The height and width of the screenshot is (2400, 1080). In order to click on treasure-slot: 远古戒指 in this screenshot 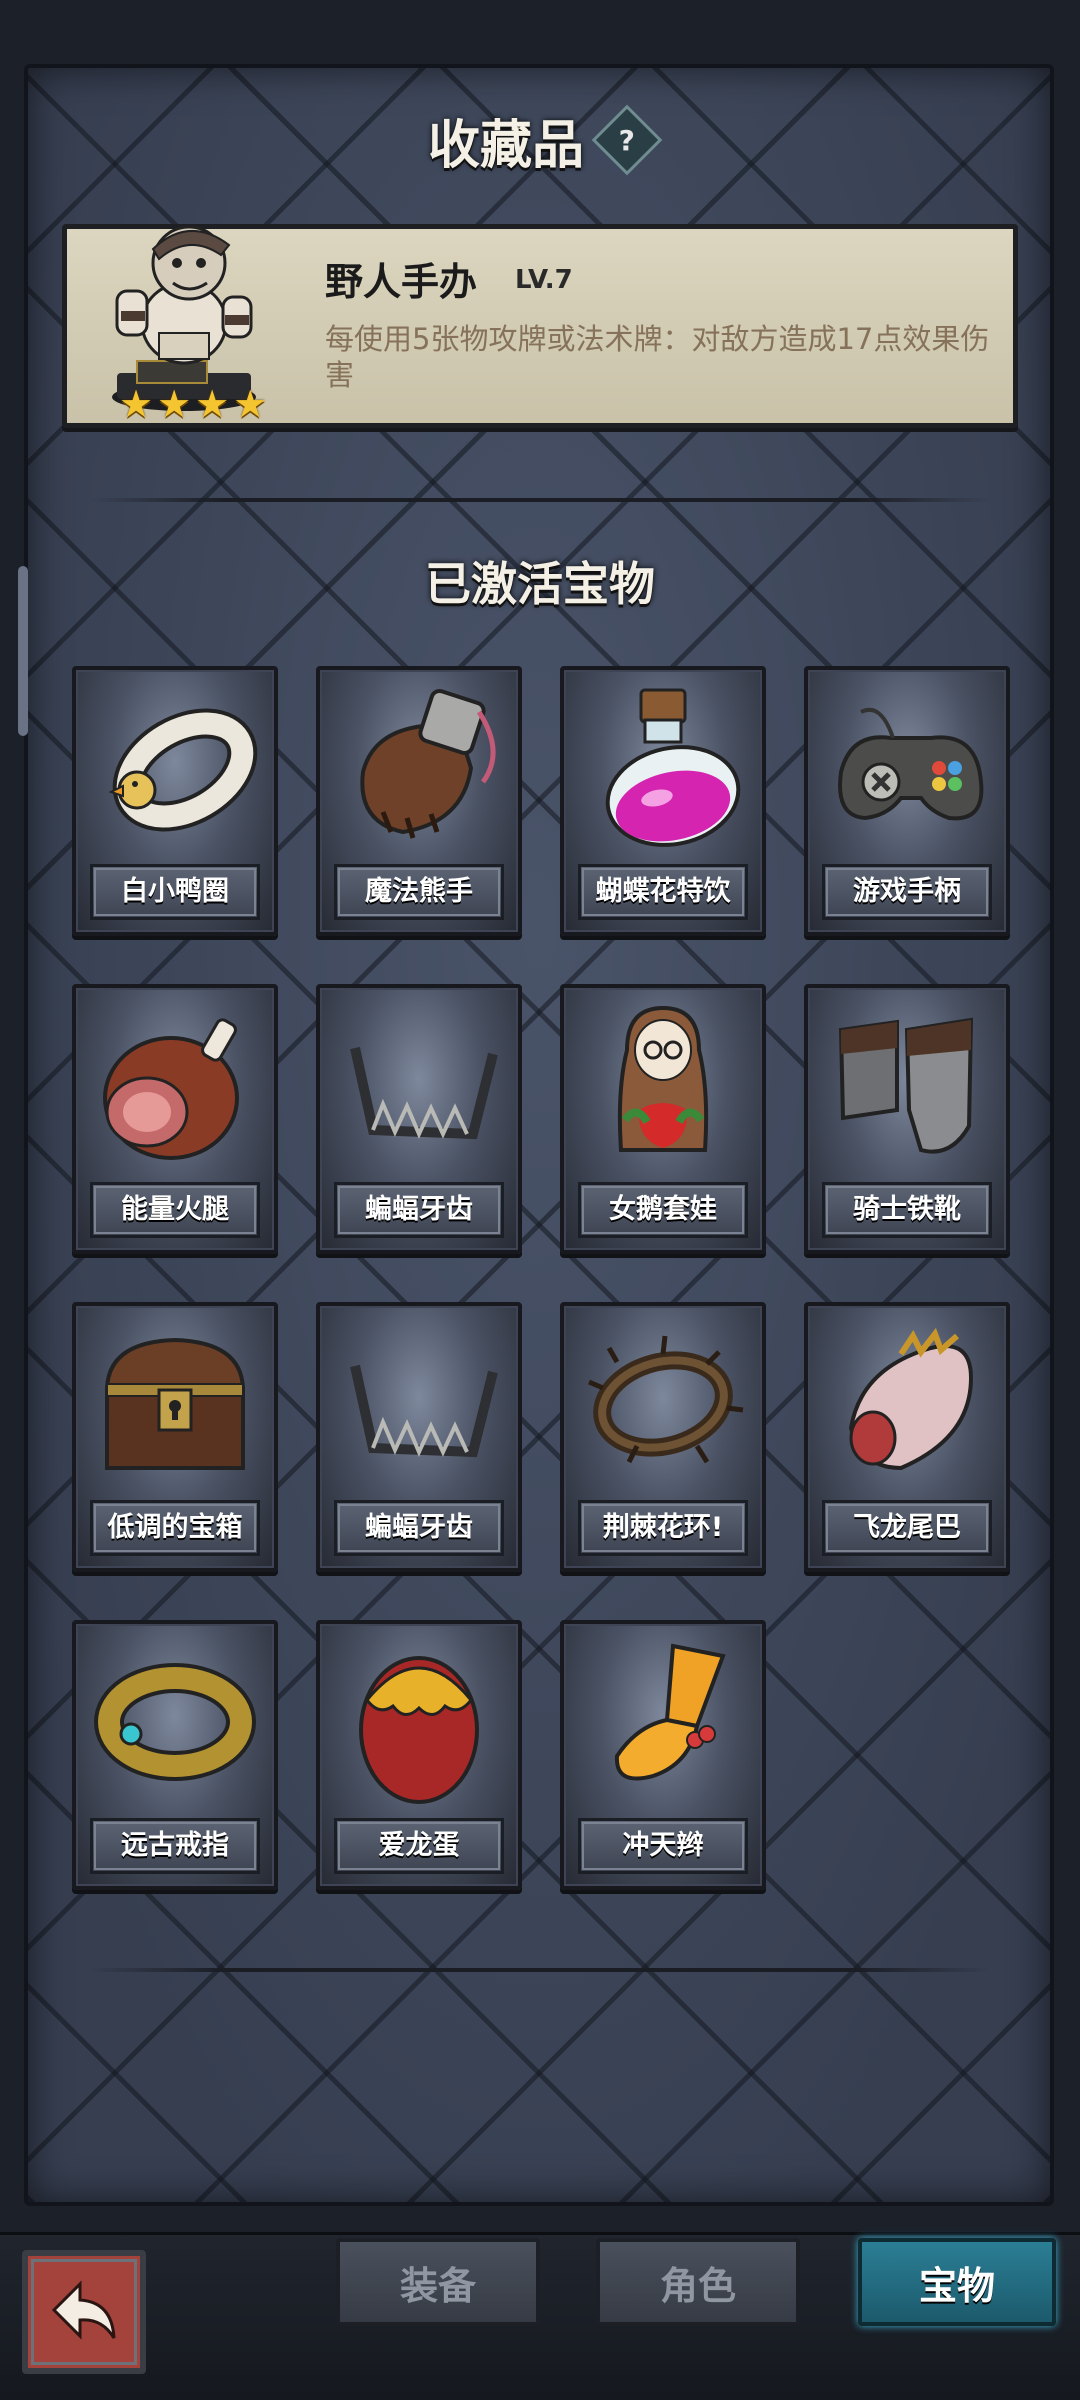, I will do `click(175, 1755)`.